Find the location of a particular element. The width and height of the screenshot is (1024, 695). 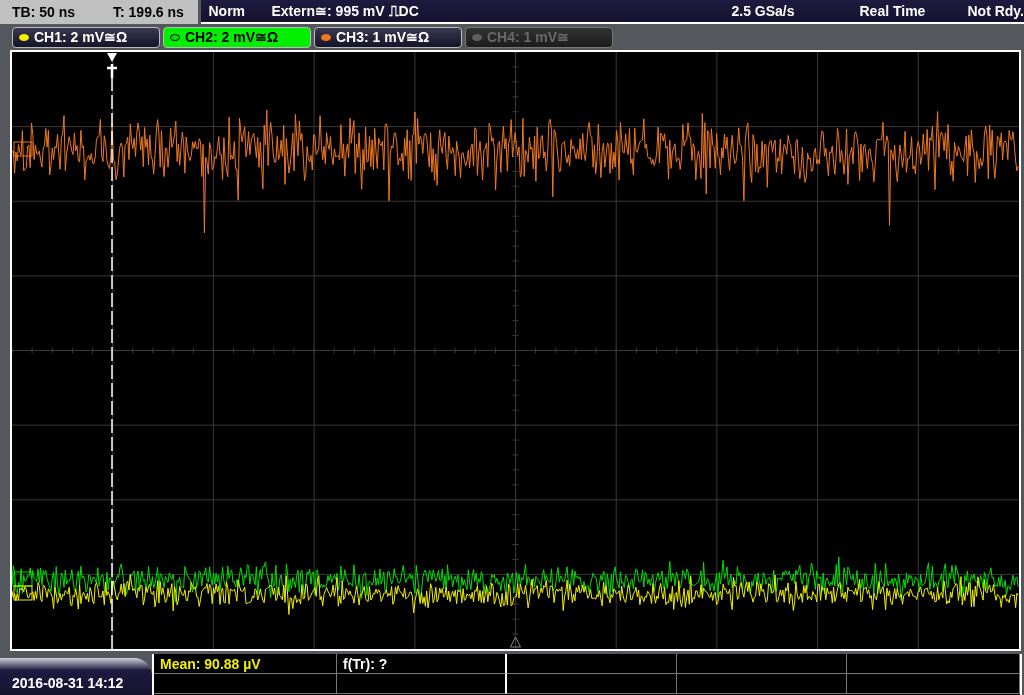

trigger-position-icon is located at coordinates (515, 642).